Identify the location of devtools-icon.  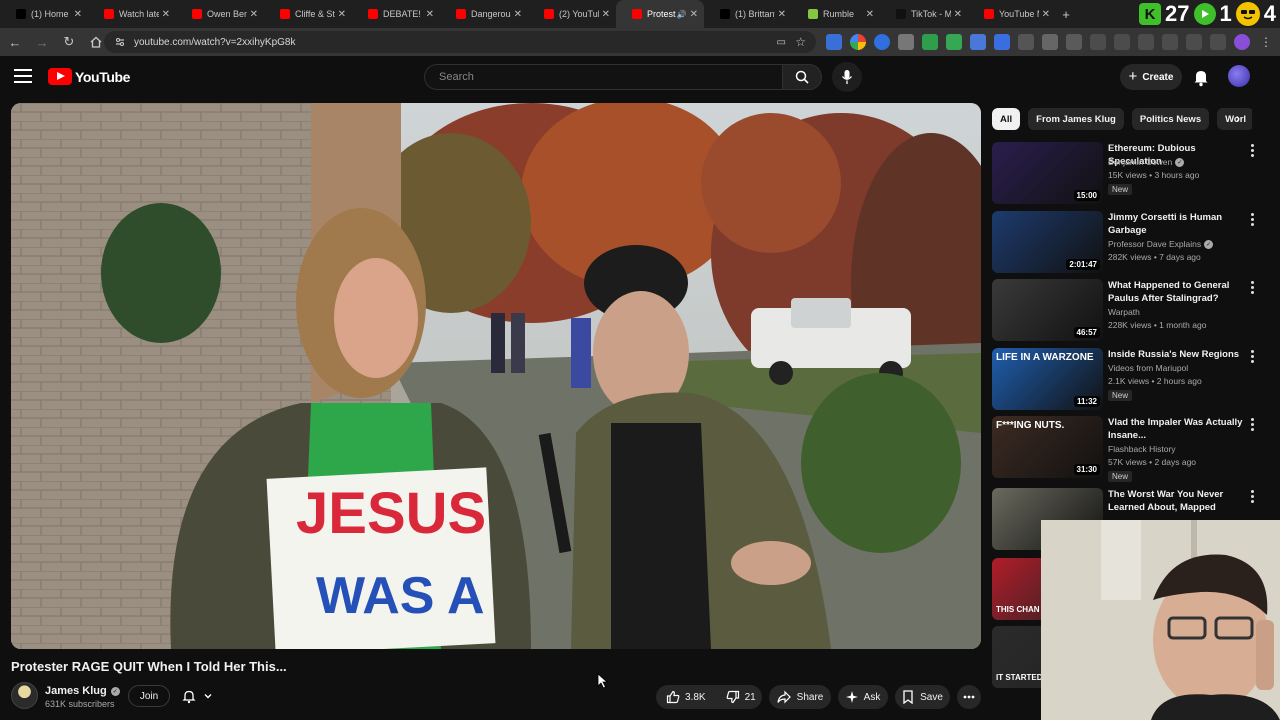
(1146, 42).